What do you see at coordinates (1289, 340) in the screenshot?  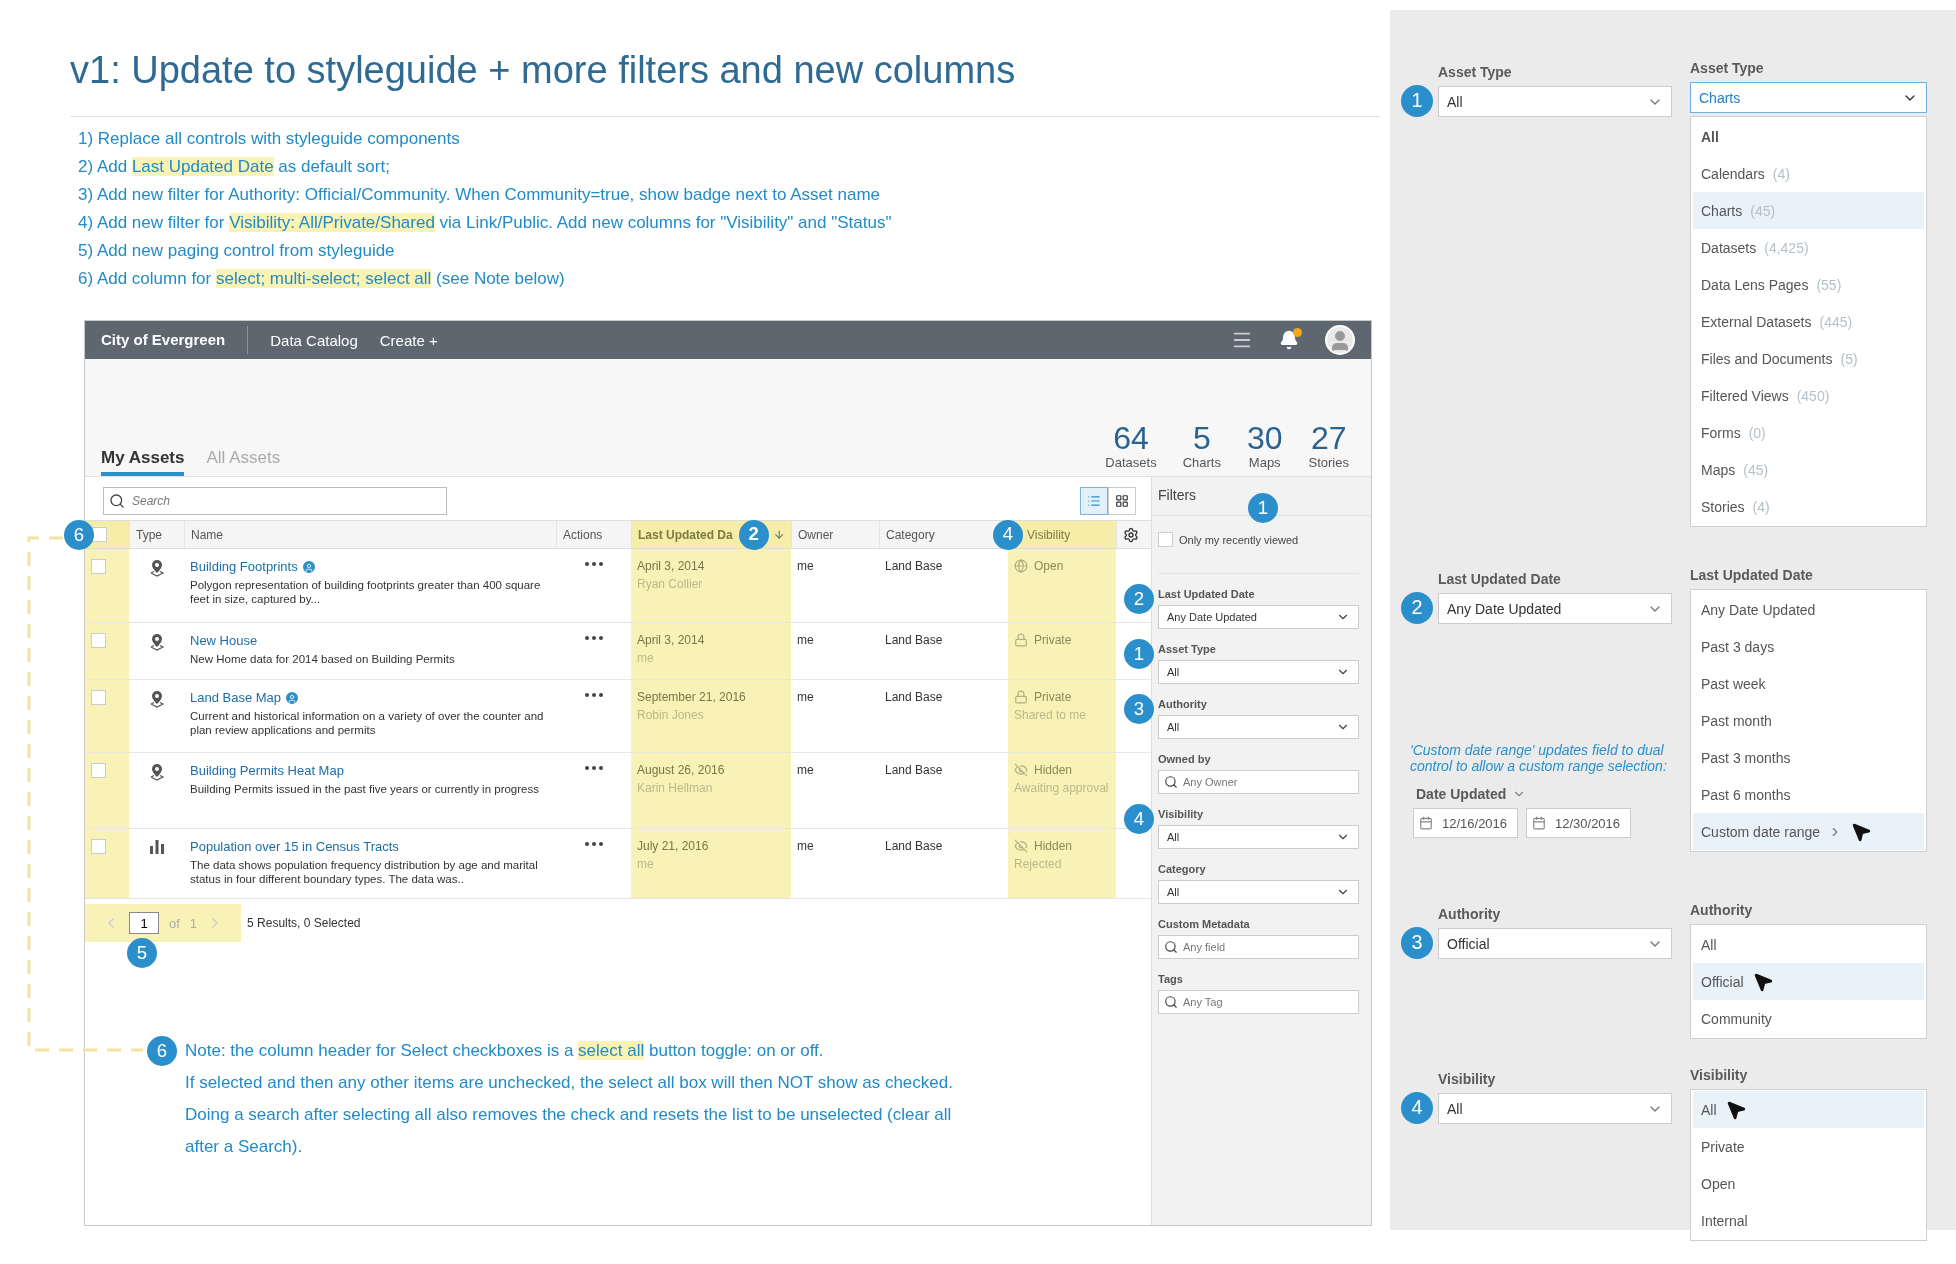 I see `notification-bell-icon` at bounding box center [1289, 340].